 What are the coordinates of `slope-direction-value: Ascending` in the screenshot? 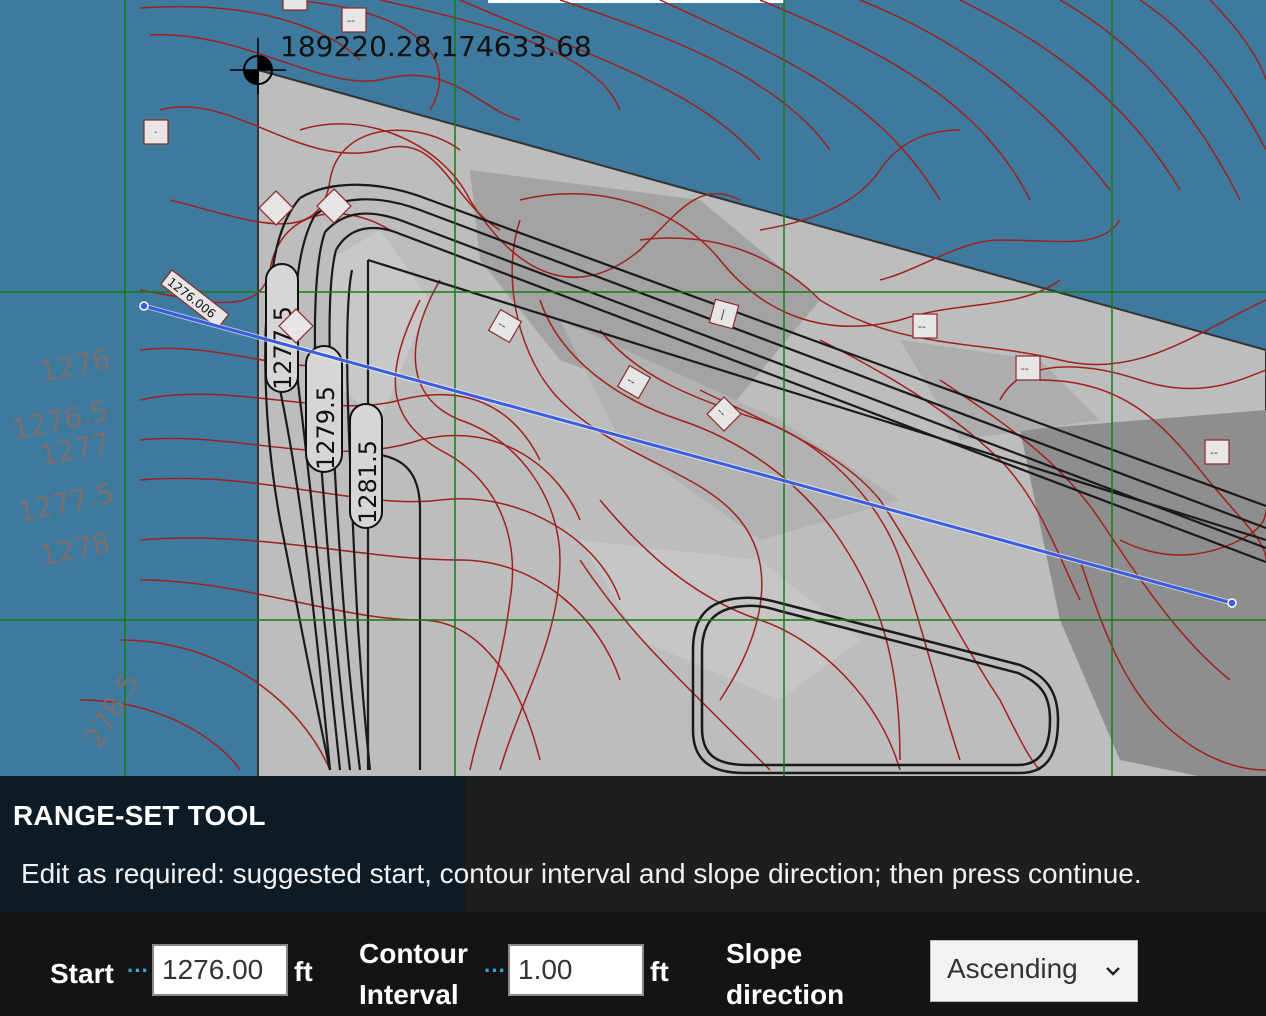 It's located at (1012, 968).